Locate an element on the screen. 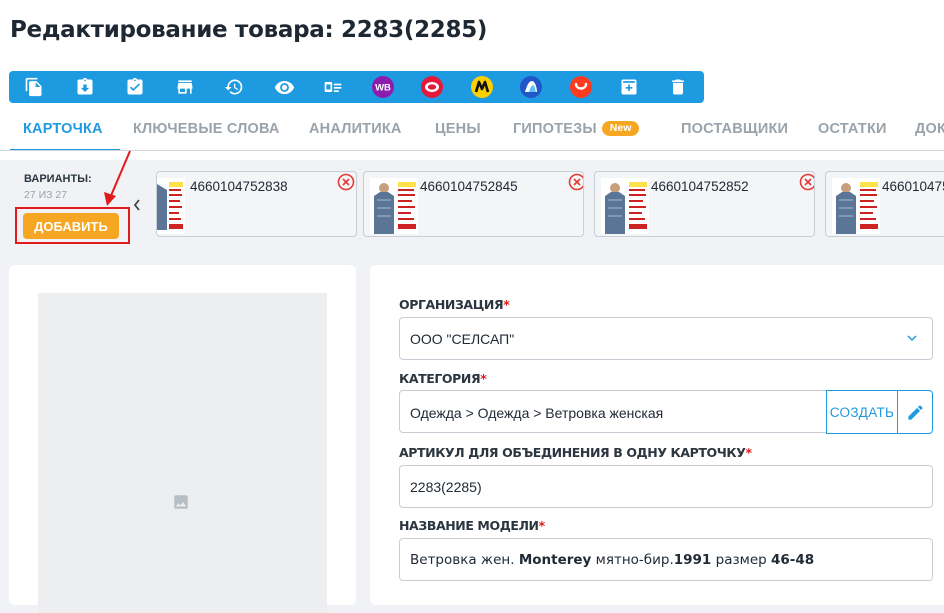 The image size is (944, 613). tabs-divider is located at coordinates (472, 150).